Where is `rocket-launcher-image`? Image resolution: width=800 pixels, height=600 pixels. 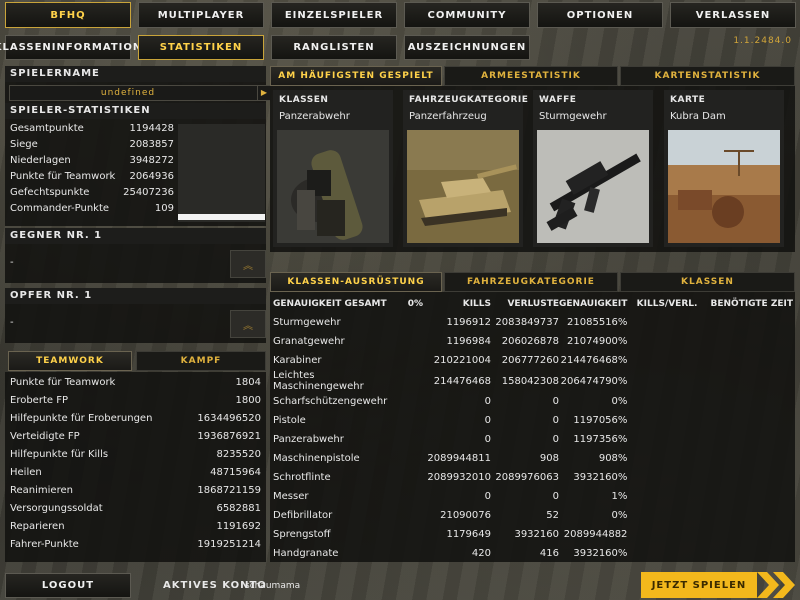 rocket-launcher-image is located at coordinates (333, 186).